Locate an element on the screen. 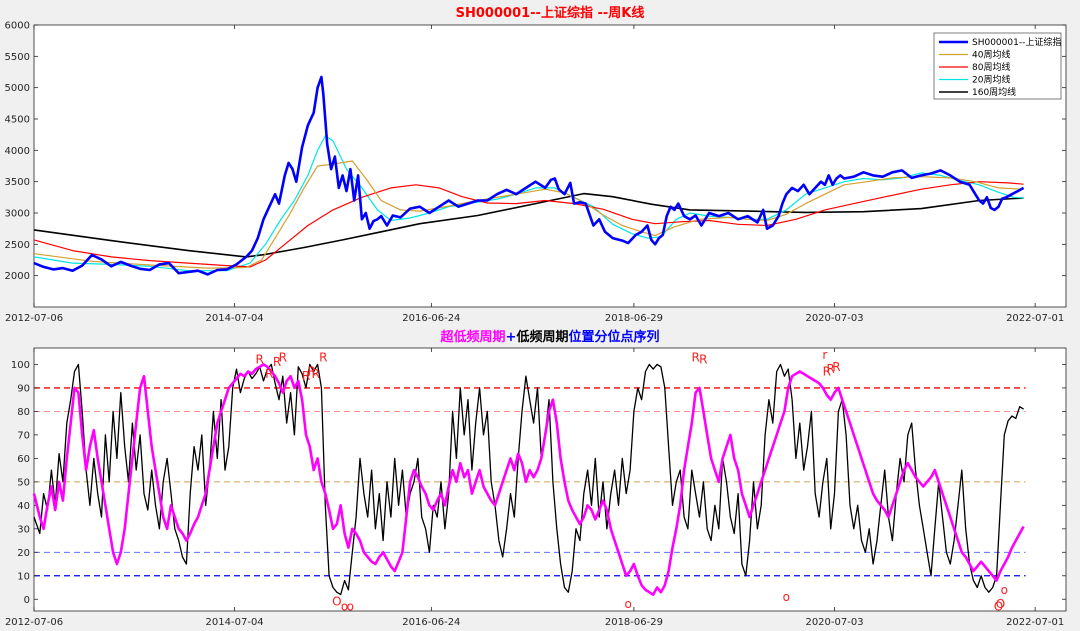 The height and width of the screenshot is (631, 1080). lower-xtick-label: 2018-06-29 is located at coordinates (634, 622).